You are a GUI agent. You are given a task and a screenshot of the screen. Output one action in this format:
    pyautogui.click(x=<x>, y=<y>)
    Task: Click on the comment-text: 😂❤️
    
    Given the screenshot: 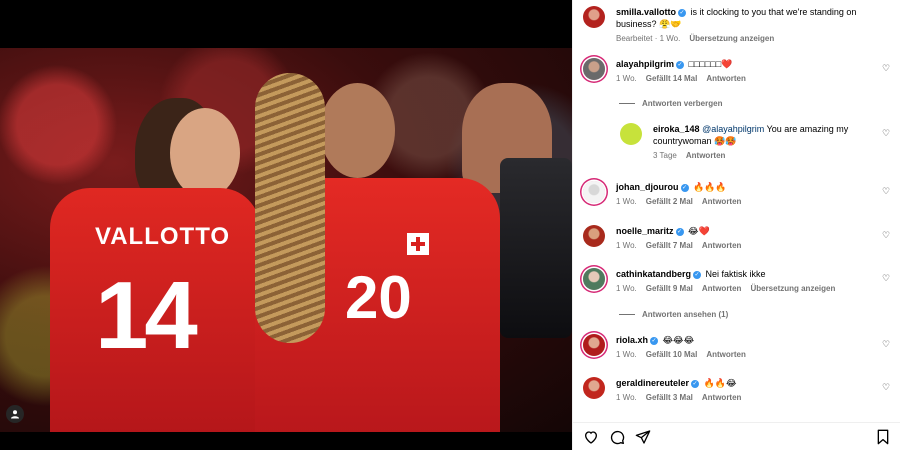 What is the action you would take?
    pyautogui.click(x=699, y=231)
    